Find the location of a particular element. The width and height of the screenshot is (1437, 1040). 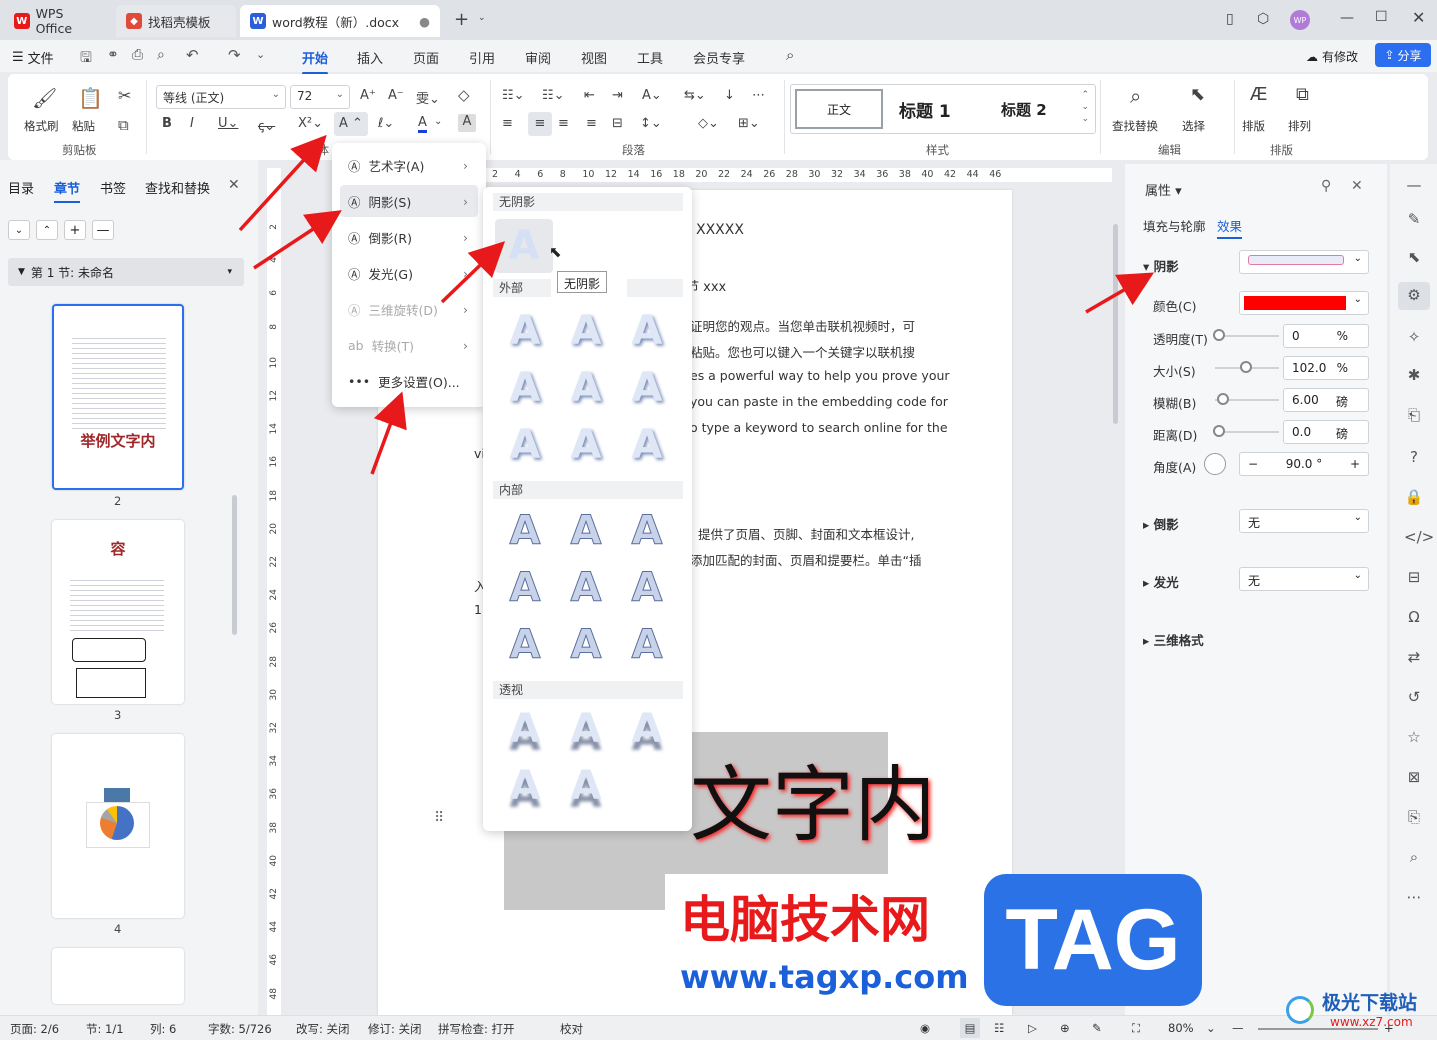

lock-icon: 🔒 is located at coordinates (1414, 497).